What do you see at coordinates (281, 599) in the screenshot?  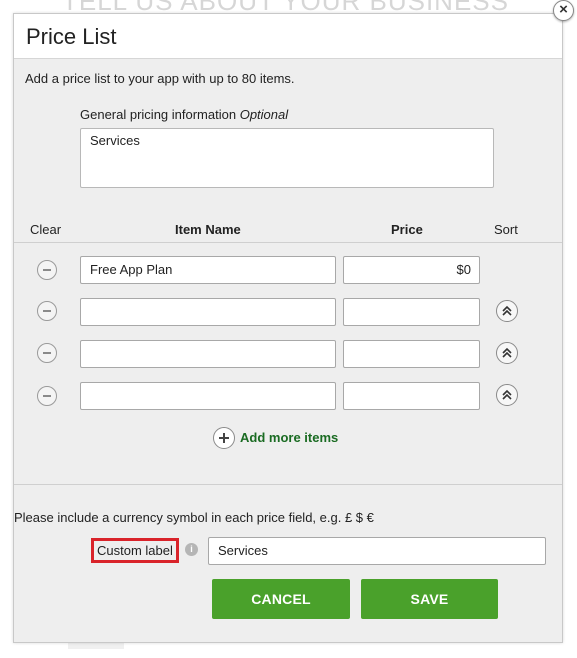 I see `cancel-button: CANCEL` at bounding box center [281, 599].